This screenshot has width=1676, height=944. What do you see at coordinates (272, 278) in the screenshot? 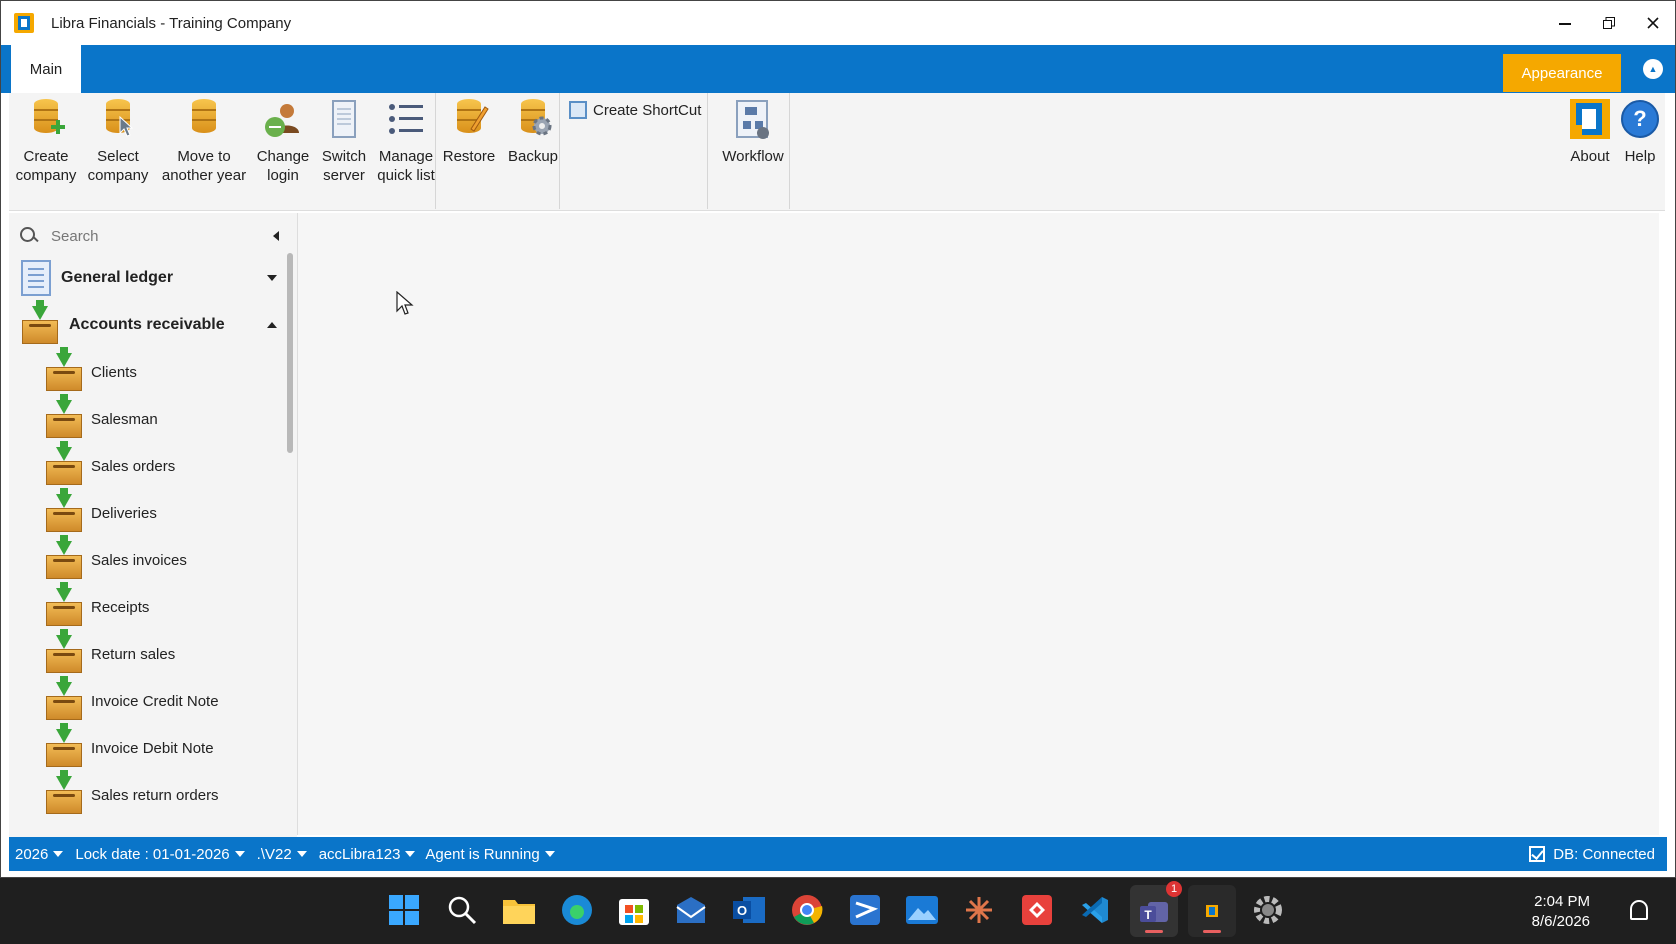
I see `chevron-down-icon` at bounding box center [272, 278].